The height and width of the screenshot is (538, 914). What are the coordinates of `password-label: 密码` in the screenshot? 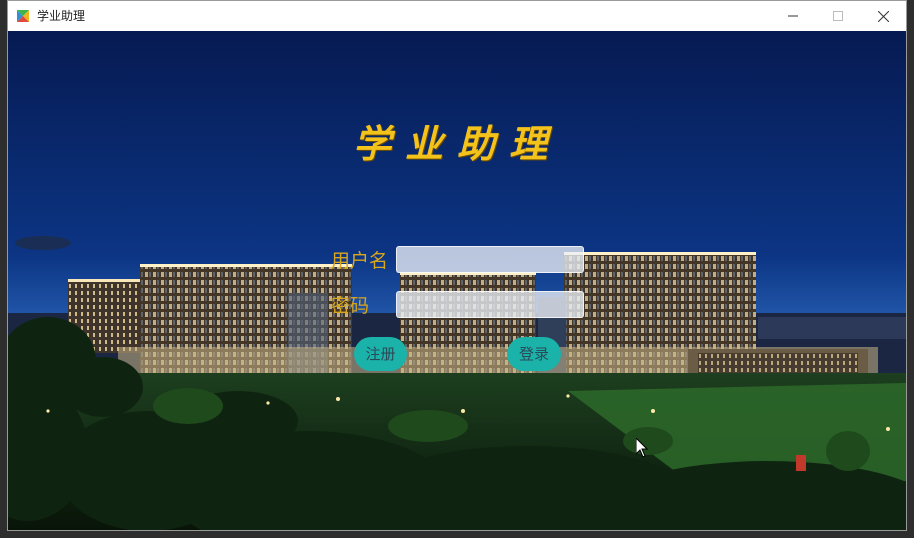 It's located at (350, 306).